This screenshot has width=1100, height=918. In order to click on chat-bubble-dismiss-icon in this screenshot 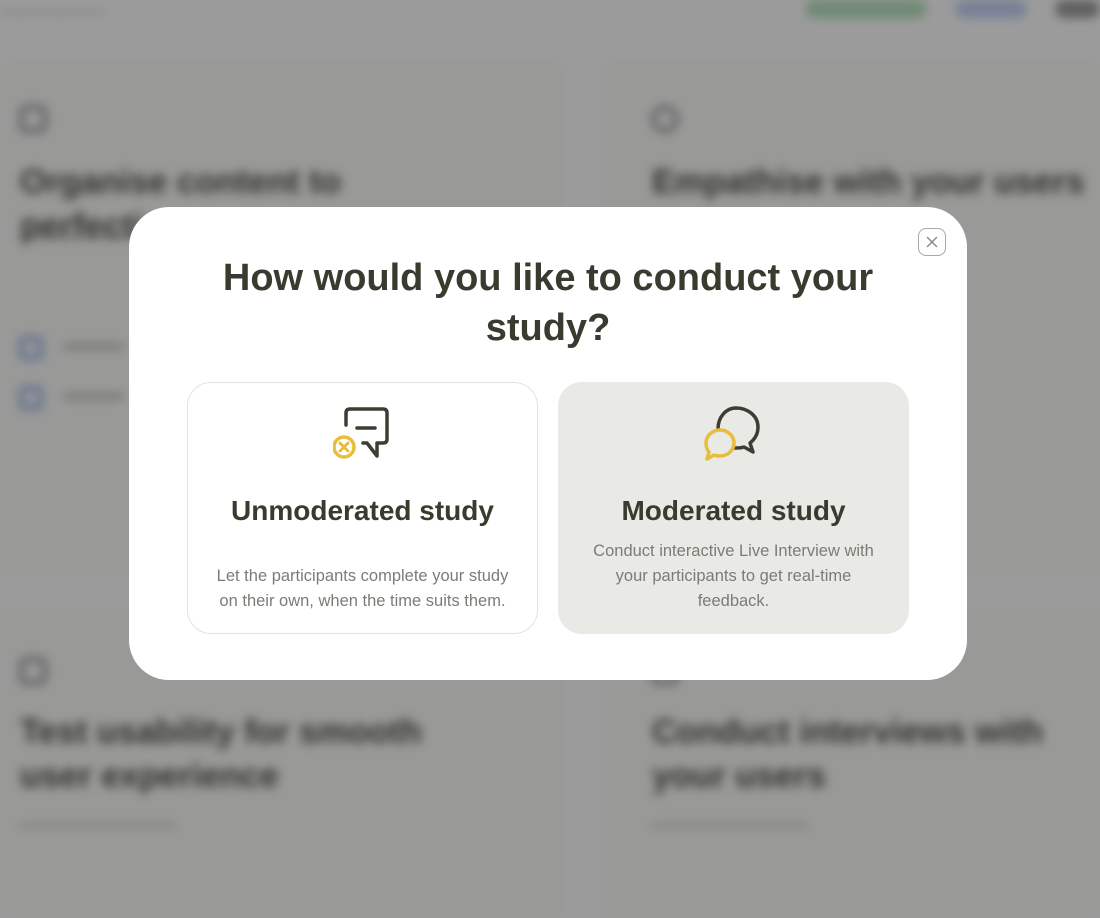, I will do `click(361, 433)`.